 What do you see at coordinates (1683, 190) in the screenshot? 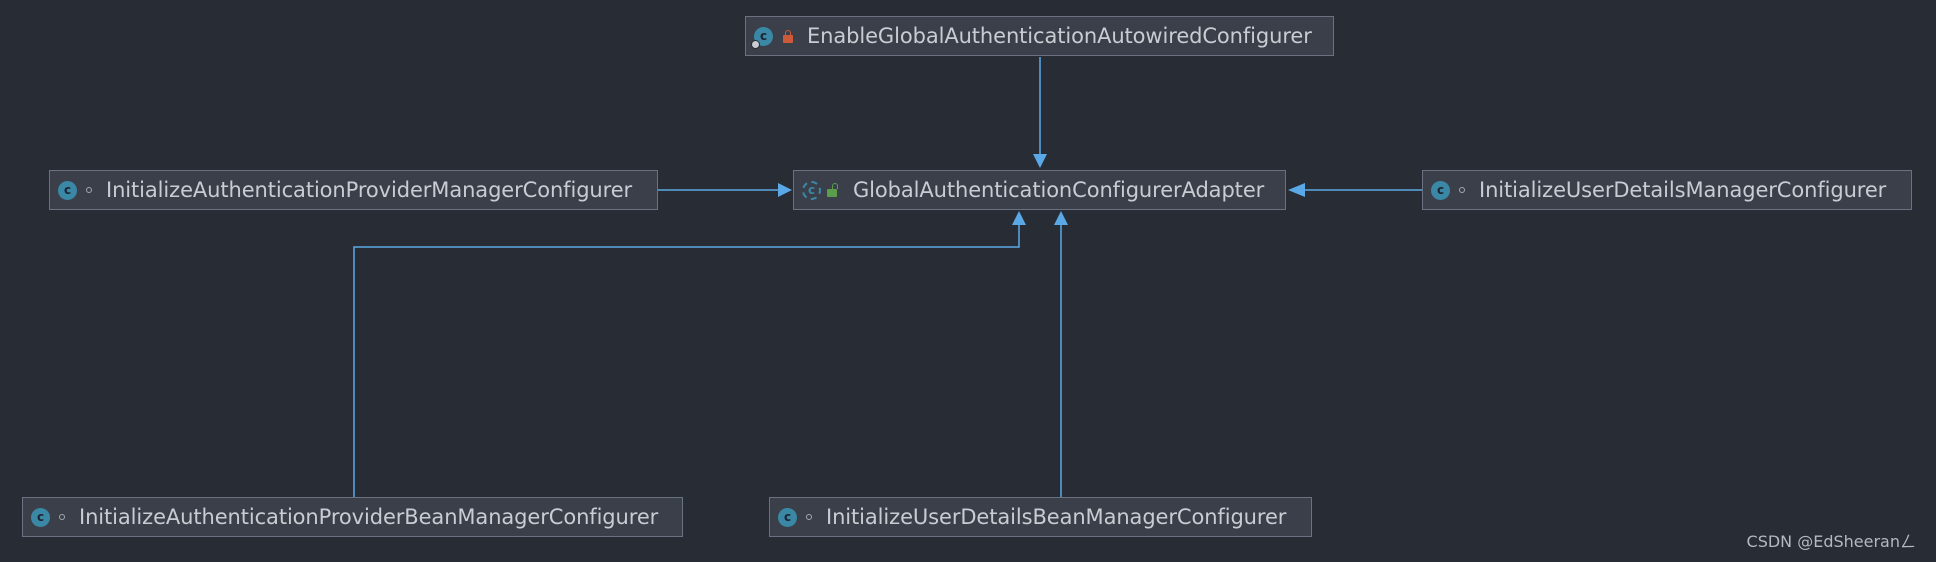
I see `class-name: InitializeUserDetailsManagerConfigurer` at bounding box center [1683, 190].